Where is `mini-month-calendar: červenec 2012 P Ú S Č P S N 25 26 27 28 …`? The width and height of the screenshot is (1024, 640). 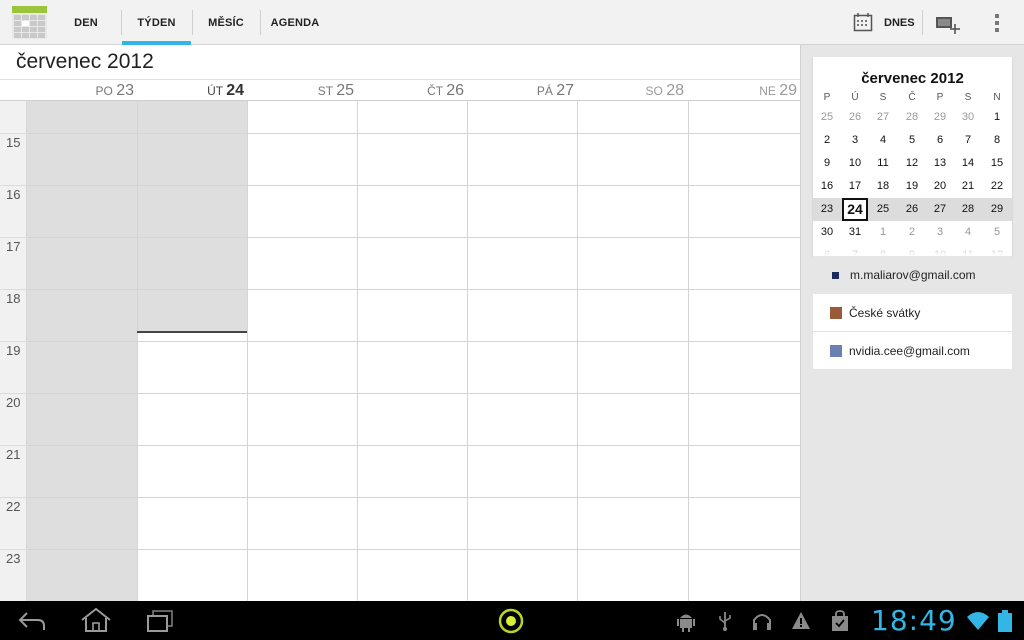 mini-month-calendar: červenec 2012 P Ú S Č P S N 25 26 27 28 … is located at coordinates (912, 156).